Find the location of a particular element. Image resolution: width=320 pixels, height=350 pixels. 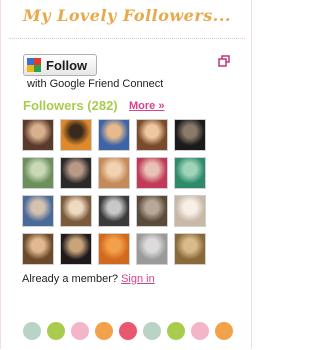

already-member-text: Already a member? is located at coordinates (70, 279).